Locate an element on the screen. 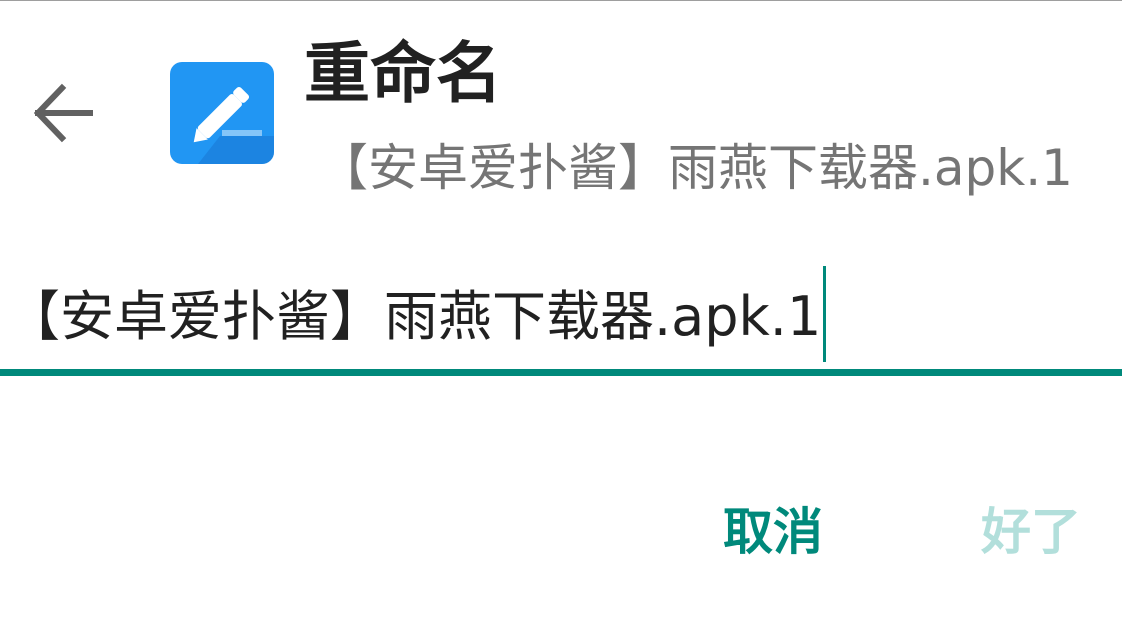 This screenshot has width=1122, height=631. back-button is located at coordinates (63, 113).